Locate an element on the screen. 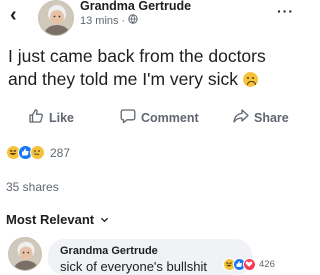 This screenshot has width=320, height=275. comment-avatar is located at coordinates (25, 254).